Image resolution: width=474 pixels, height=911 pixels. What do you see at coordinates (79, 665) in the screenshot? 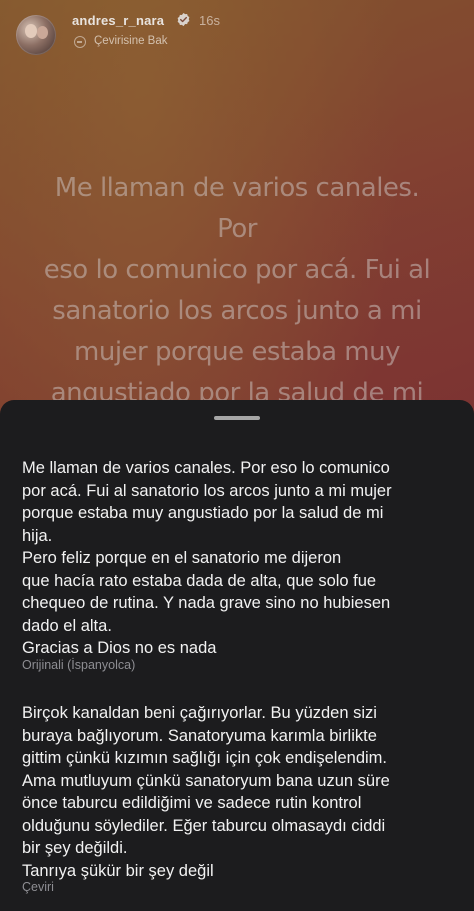
I see `original-language-label: Orijinali (İspanyolca)` at bounding box center [79, 665].